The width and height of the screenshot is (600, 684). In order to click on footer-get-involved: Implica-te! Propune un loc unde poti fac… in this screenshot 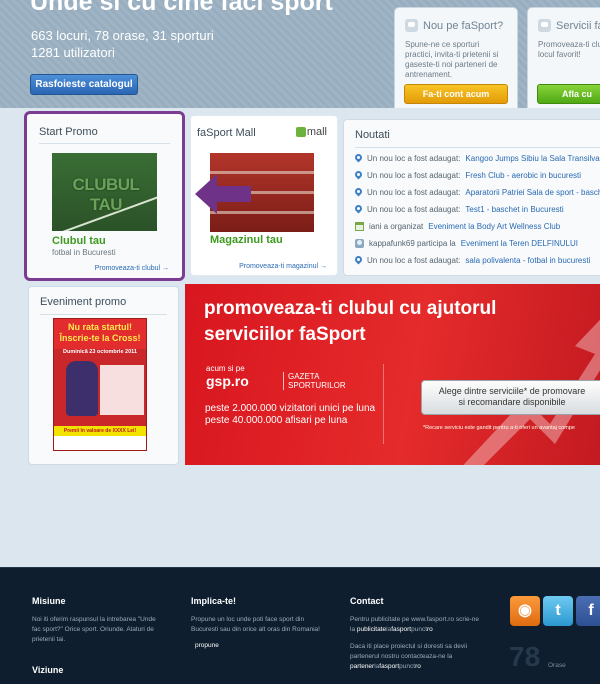, I will do `click(256, 623)`.